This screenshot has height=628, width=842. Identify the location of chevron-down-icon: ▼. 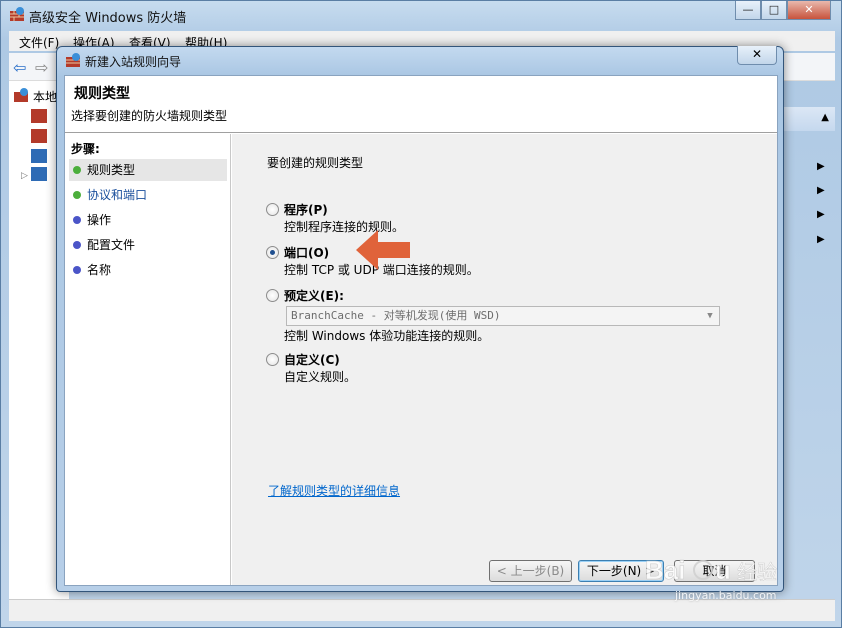
(710, 316).